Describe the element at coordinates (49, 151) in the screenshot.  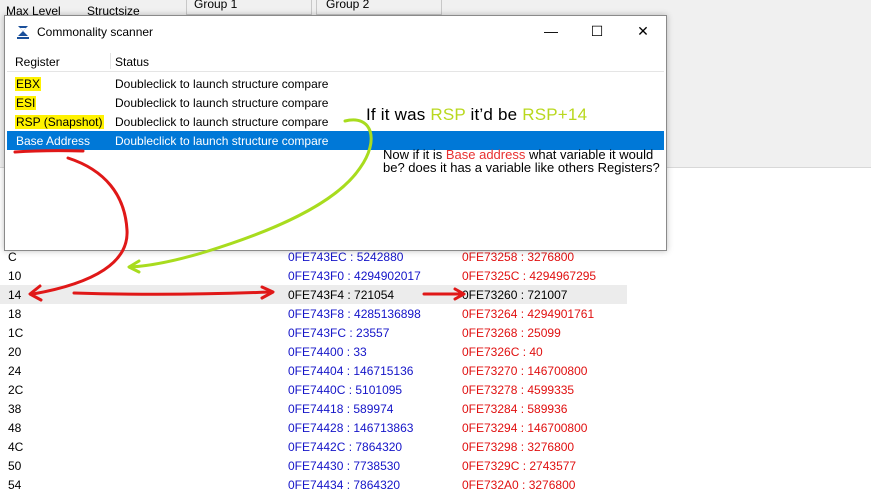
I see `red-underline` at that location.